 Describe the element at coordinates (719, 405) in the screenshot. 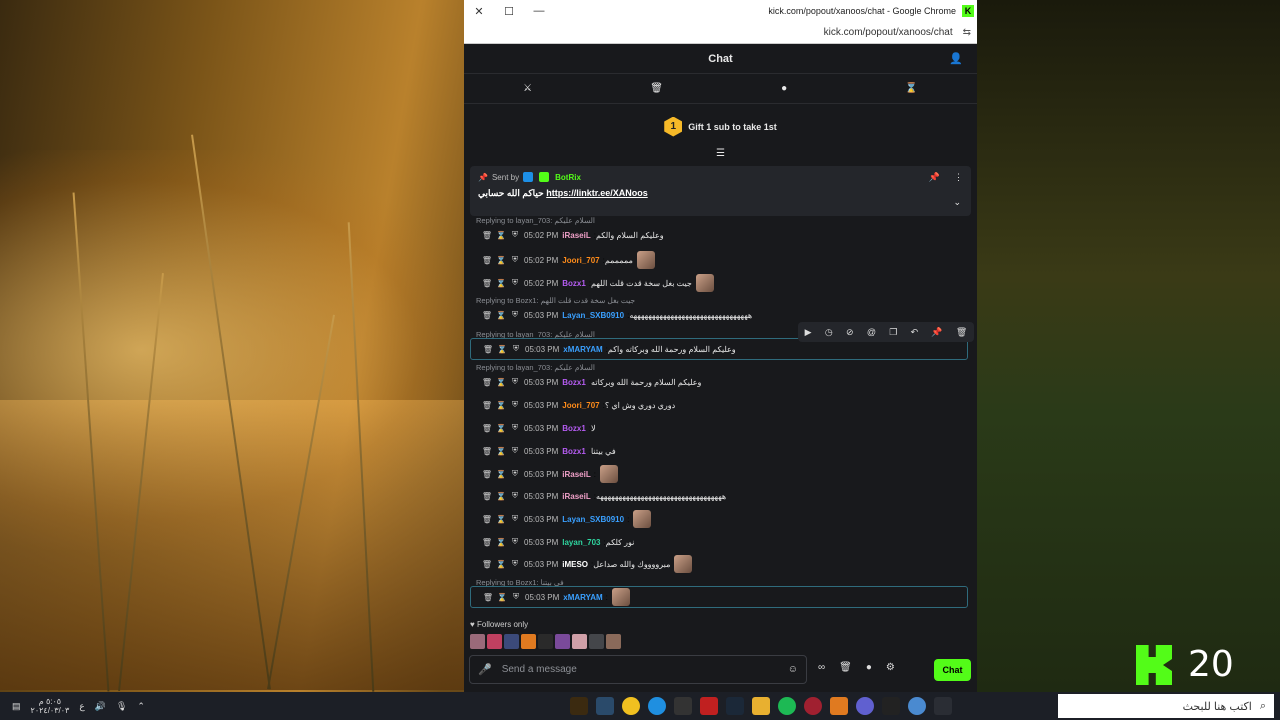

I see `chat-message: 🗑 ⌛ ⛨ 05:03 PM Joori_707: دوري دوري وش اي ؟` at that location.